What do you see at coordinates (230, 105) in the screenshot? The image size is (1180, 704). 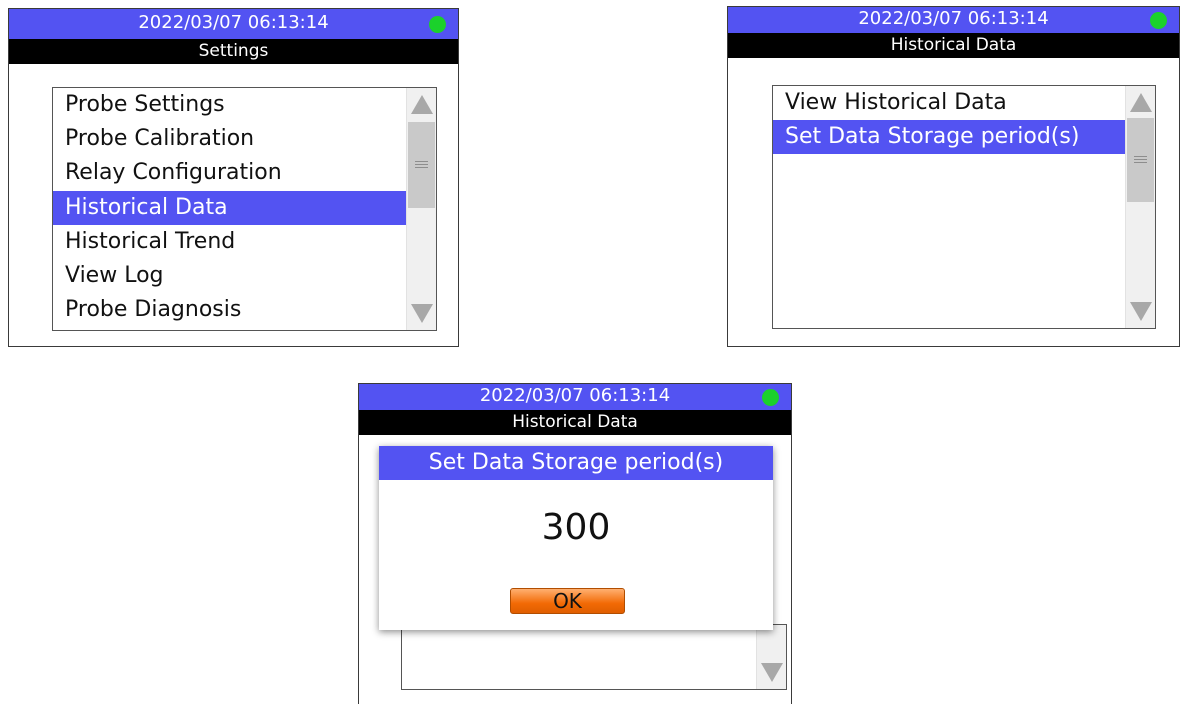 I see `menu-item-probe-settings: Probe Settings` at bounding box center [230, 105].